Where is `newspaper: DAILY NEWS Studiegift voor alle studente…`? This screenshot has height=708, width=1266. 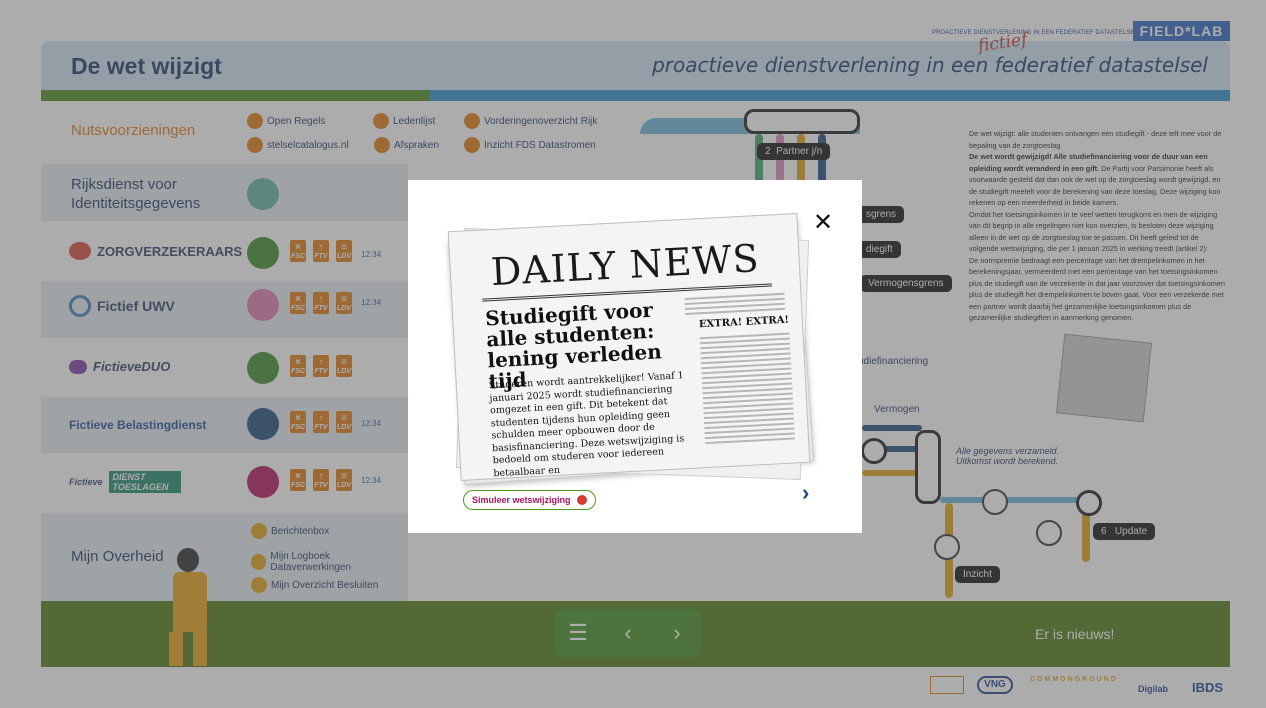
newspaper: DAILY NEWS Studiegift voor alle studente… is located at coordinates (629, 347).